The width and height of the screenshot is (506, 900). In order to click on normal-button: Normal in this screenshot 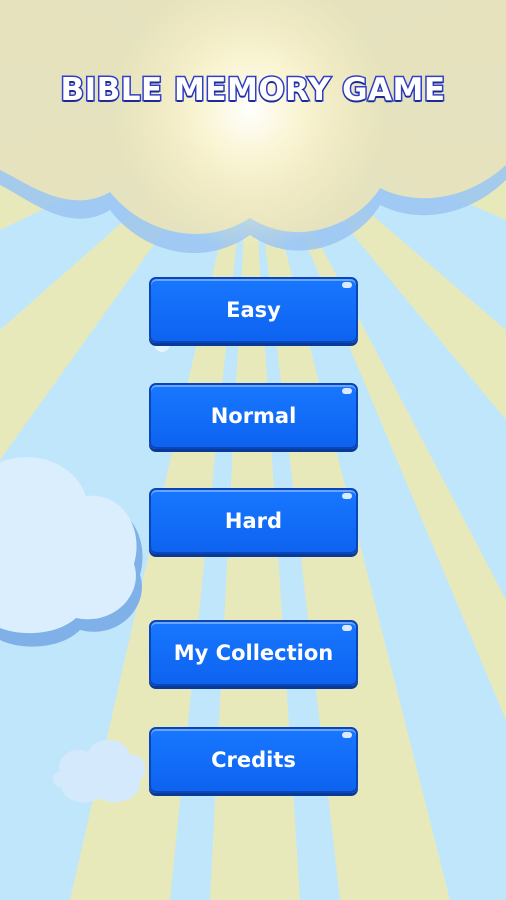, I will do `click(253, 416)`.